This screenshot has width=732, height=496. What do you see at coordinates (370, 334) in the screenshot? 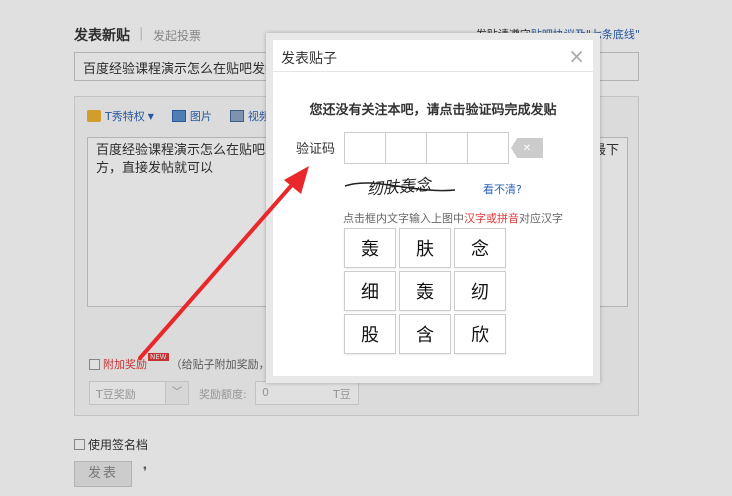
I see `captcha-char-button: 股` at bounding box center [370, 334].